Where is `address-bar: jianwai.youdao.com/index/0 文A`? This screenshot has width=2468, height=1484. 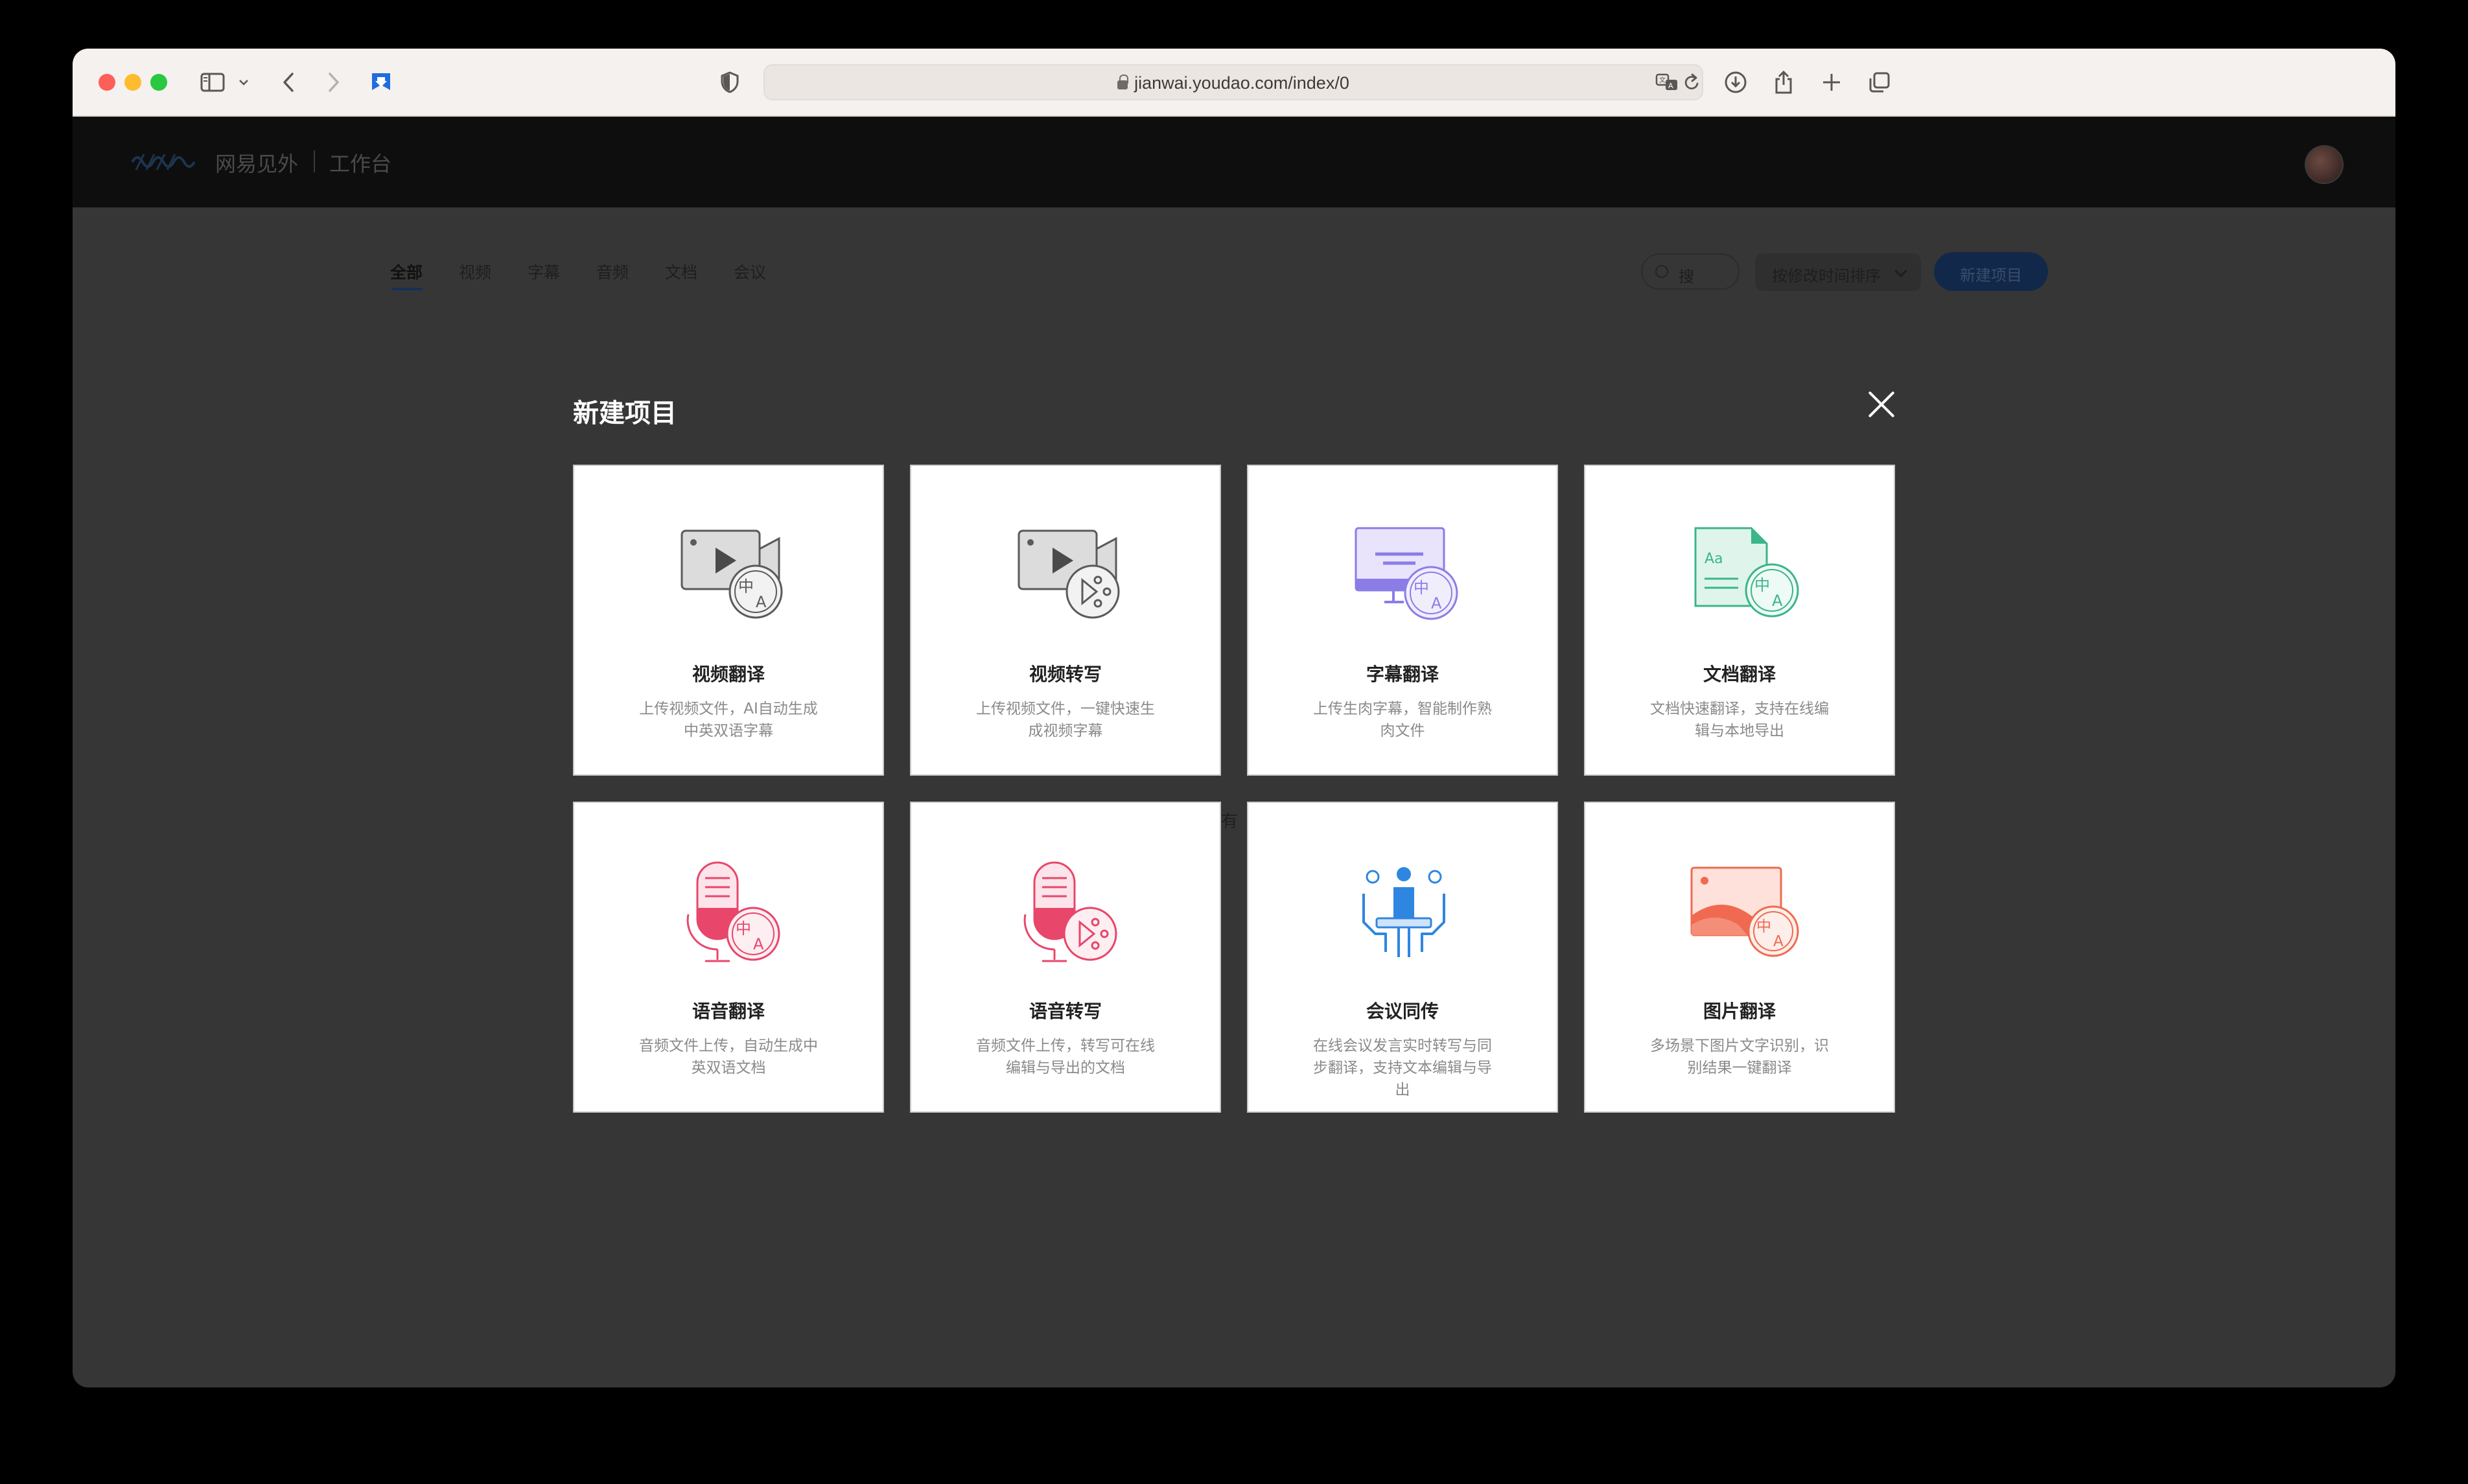 address-bar: jianwai.youdao.com/index/0 文A is located at coordinates (1233, 82).